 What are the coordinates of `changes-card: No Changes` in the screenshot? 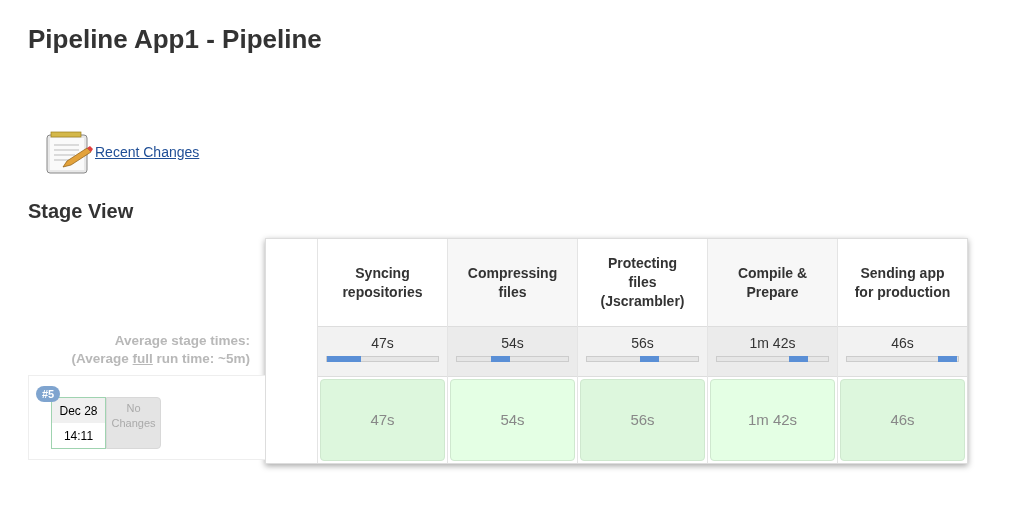 It's located at (133, 423).